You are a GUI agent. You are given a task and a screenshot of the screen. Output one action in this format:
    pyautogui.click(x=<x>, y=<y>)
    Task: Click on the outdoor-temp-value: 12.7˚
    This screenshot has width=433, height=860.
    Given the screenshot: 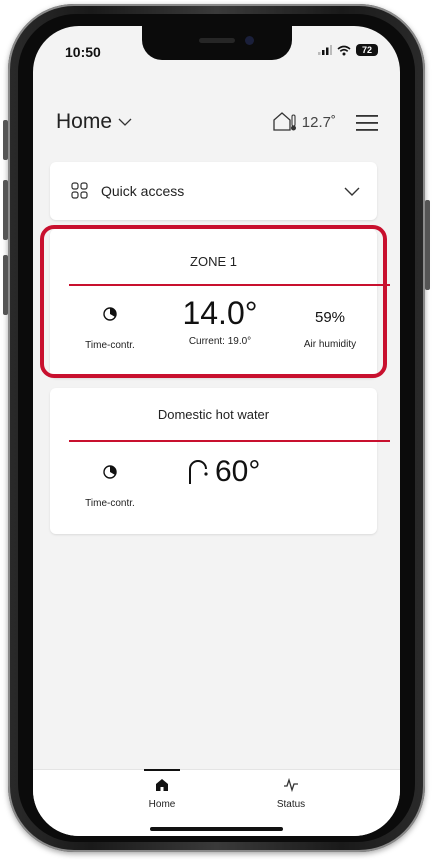 What is the action you would take?
    pyautogui.click(x=318, y=122)
    